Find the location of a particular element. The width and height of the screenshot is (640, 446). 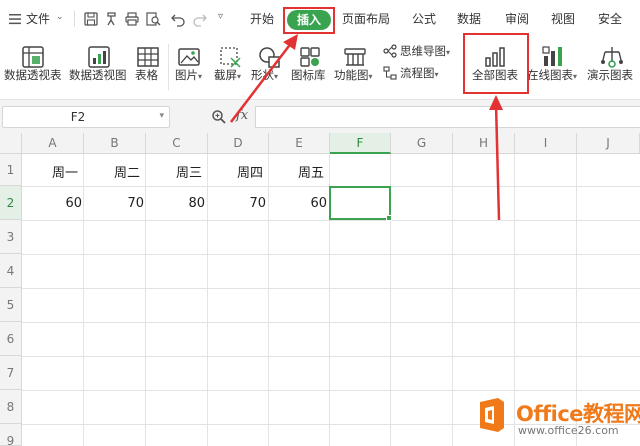

name-box: F2 ▾ is located at coordinates (86, 117).